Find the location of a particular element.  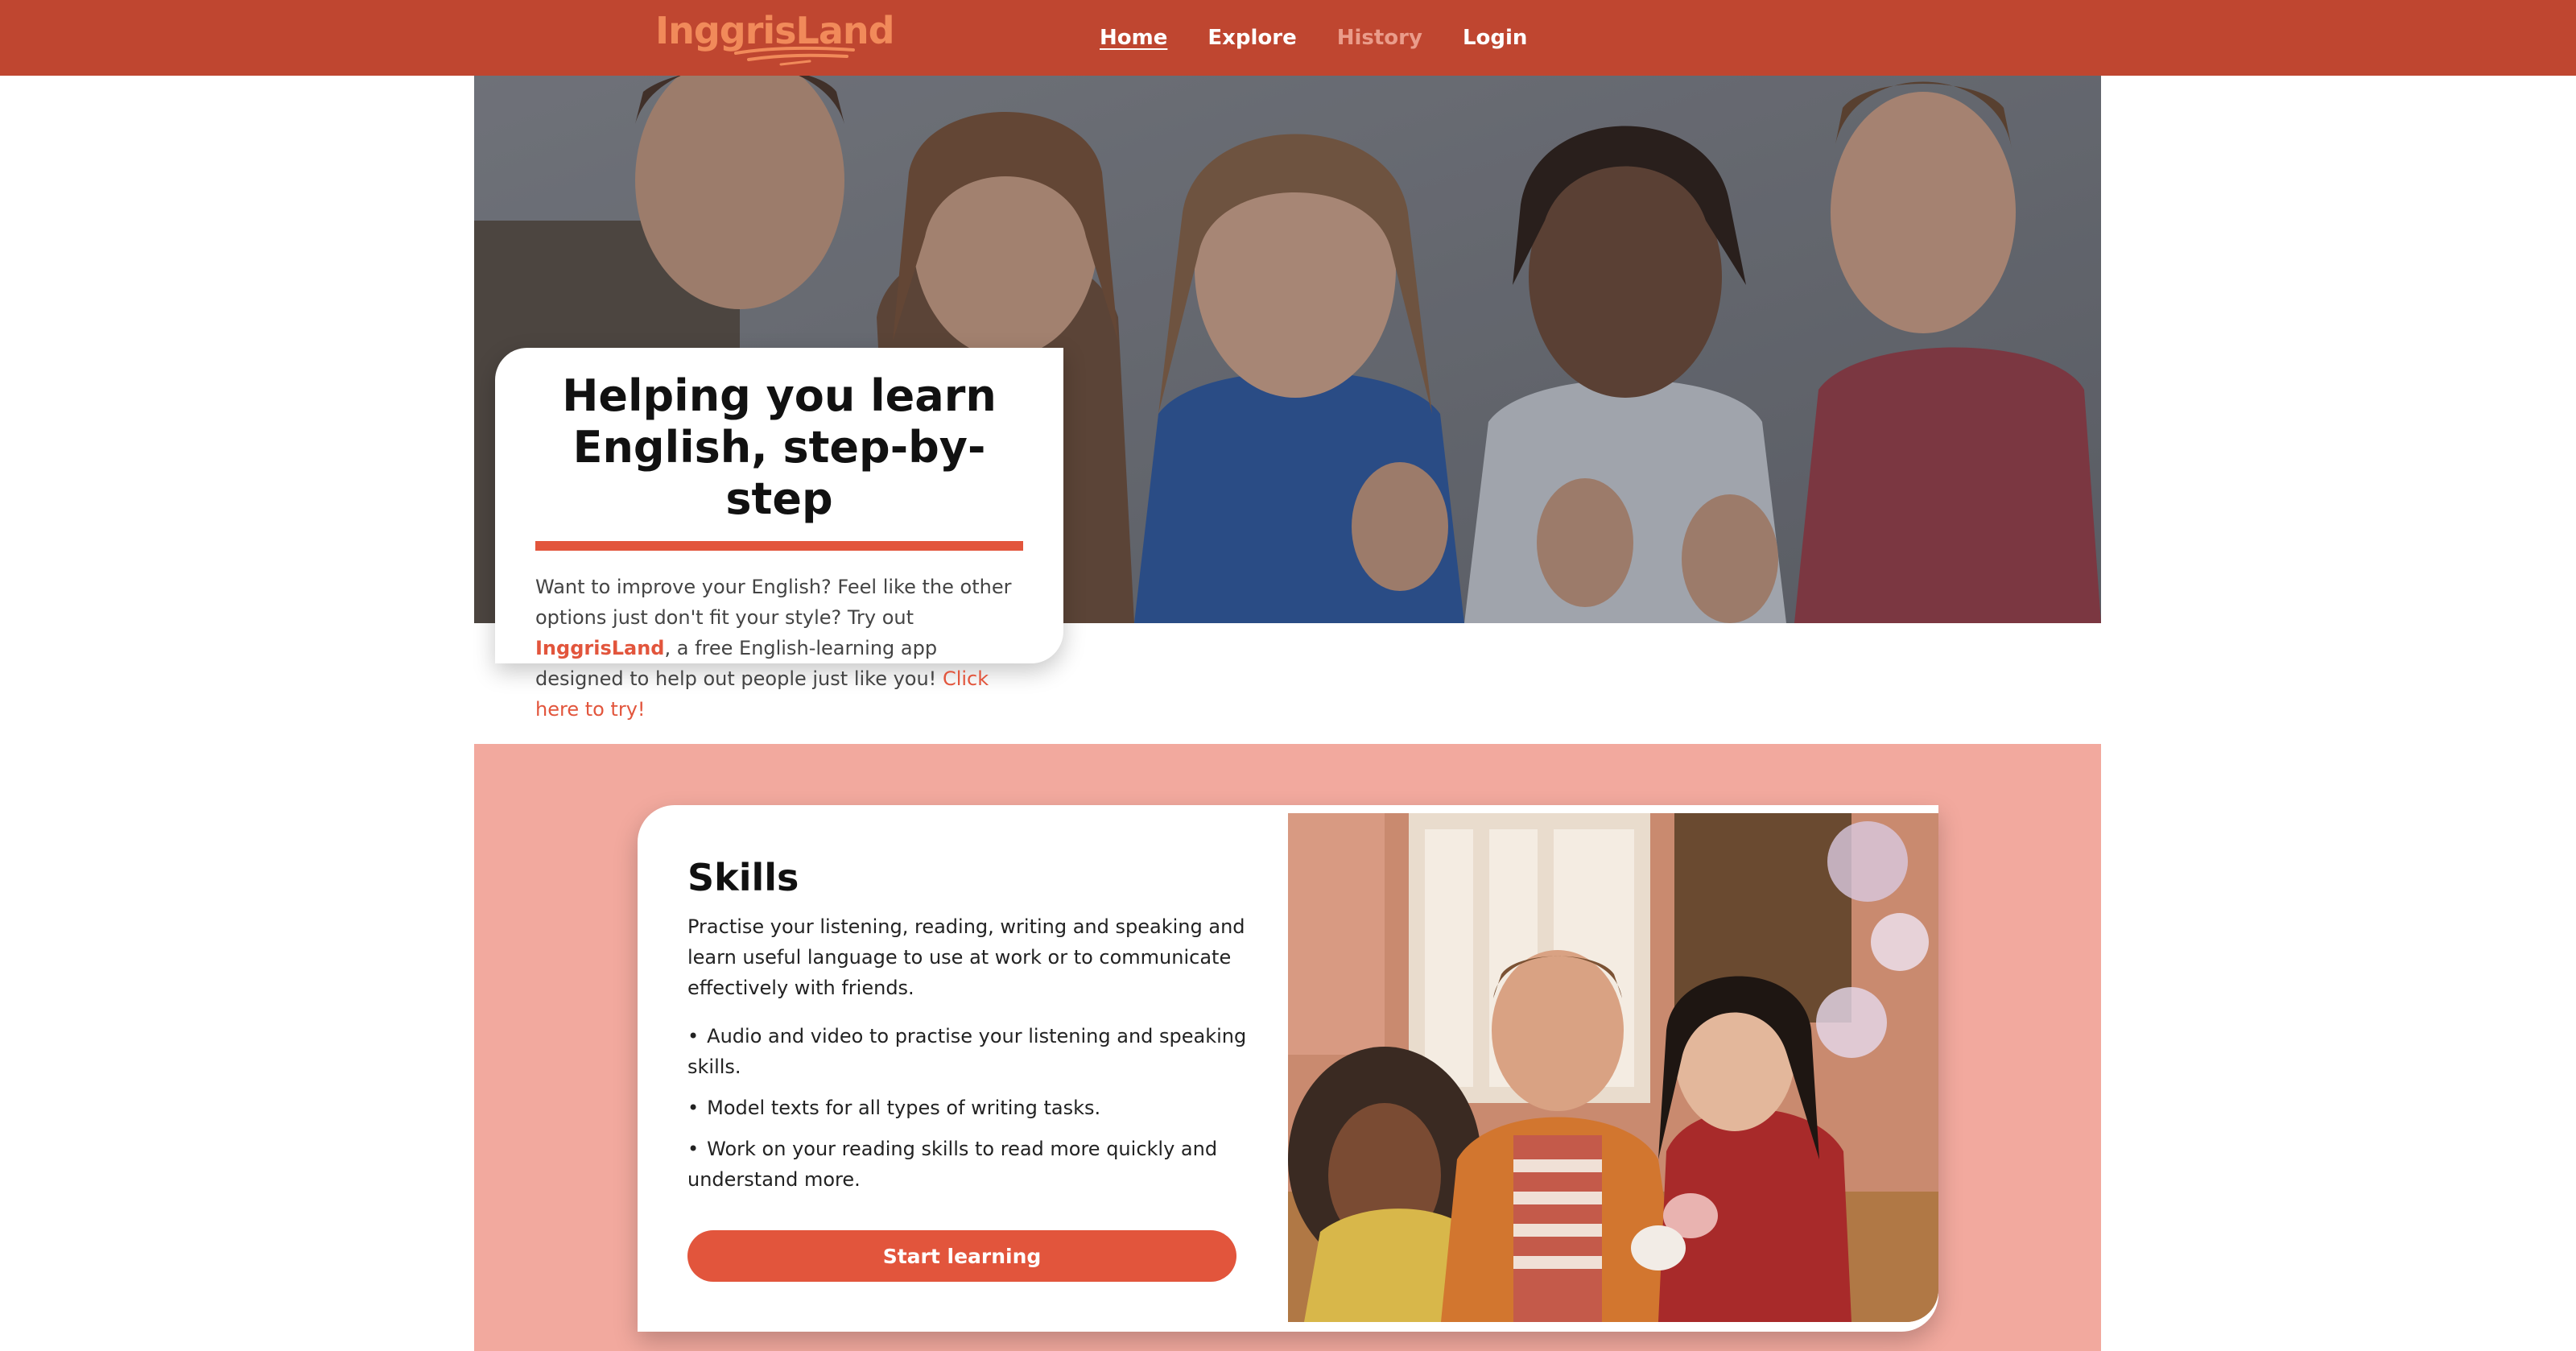

nav-home-link: Home is located at coordinates (1133, 38).